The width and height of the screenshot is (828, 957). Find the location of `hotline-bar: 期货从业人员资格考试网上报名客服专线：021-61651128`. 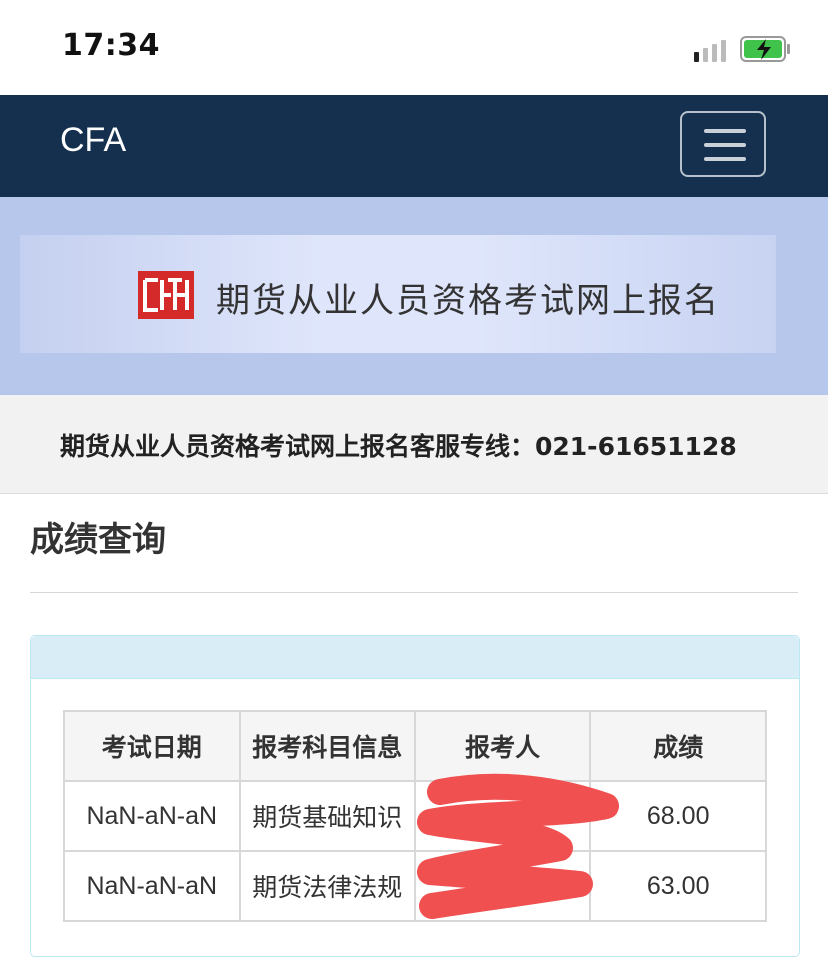

hotline-bar: 期货从业人员资格考试网上报名客服专线：021-61651128 is located at coordinates (414, 444).